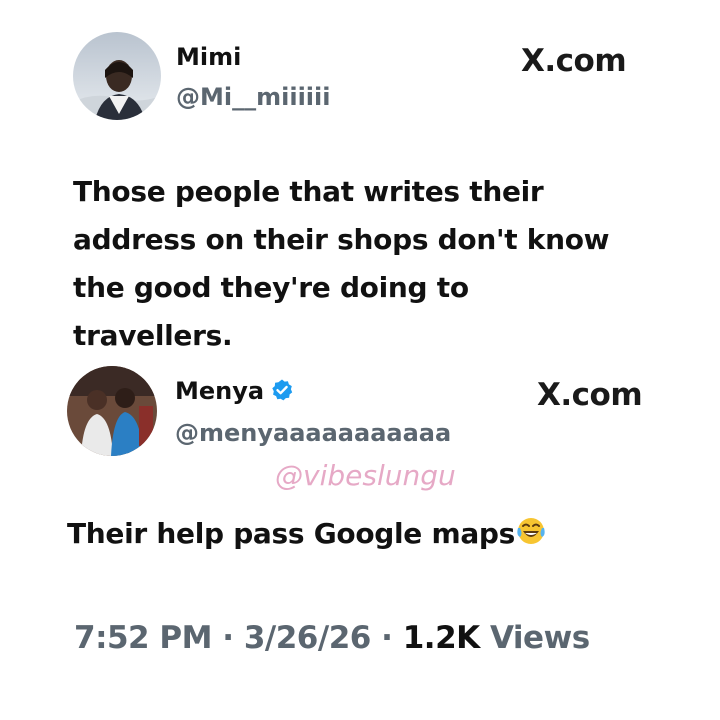 The height and width of the screenshot is (720, 720). What do you see at coordinates (282, 393) in the screenshot?
I see `verified-badge-icon` at bounding box center [282, 393].